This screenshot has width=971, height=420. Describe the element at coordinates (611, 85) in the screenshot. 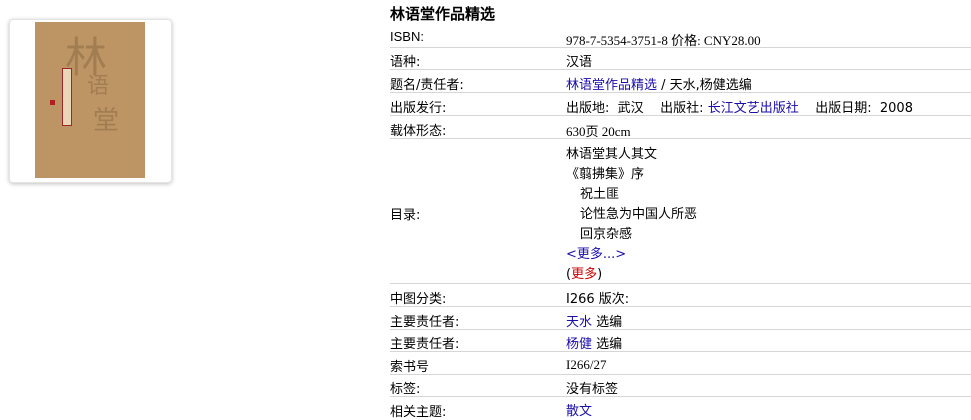

I see `title-link: 林语堂作品精选` at that location.